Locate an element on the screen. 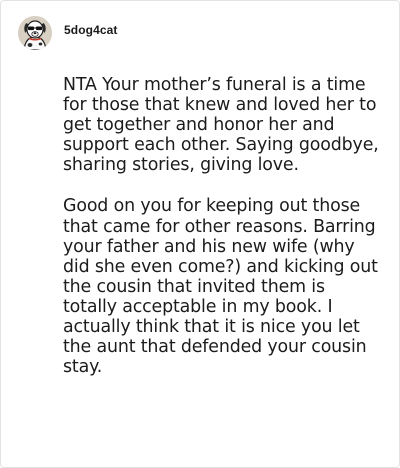 Image resolution: width=400 pixels, height=468 pixels. comment-header: 5dog4cat is located at coordinates (67, 33).